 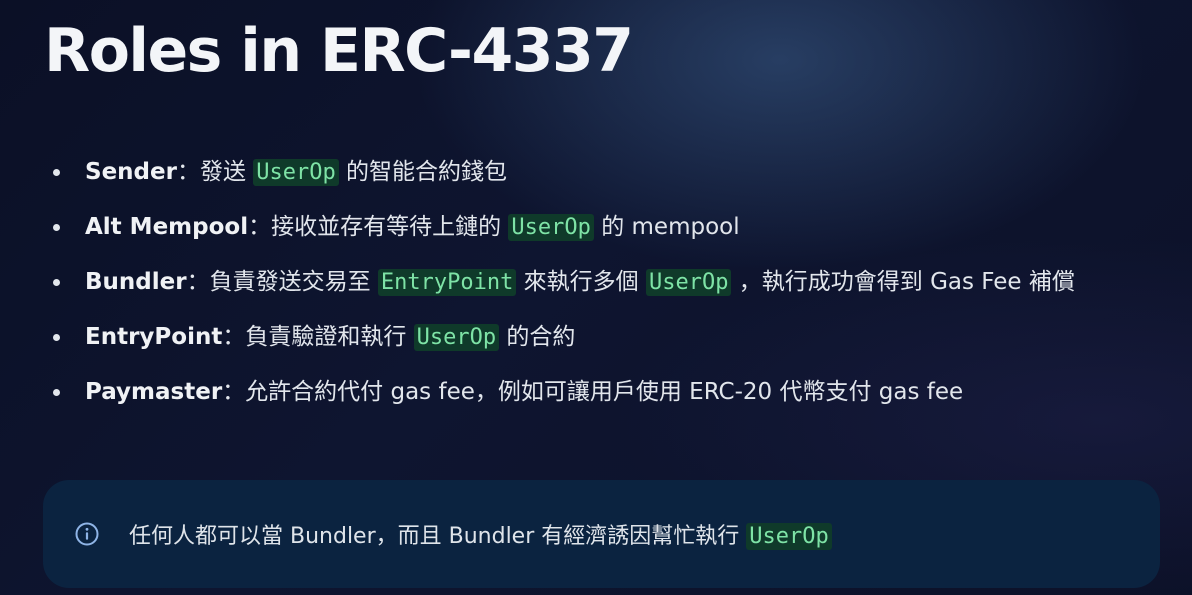 What do you see at coordinates (167, 227) in the screenshot?
I see `role-name: Alt Mempool` at bounding box center [167, 227].